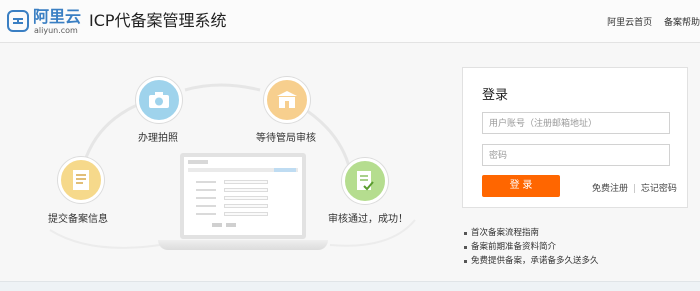  Describe the element at coordinates (629, 23) in the screenshot. I see `nav-link-home: 阿里云首页` at that location.